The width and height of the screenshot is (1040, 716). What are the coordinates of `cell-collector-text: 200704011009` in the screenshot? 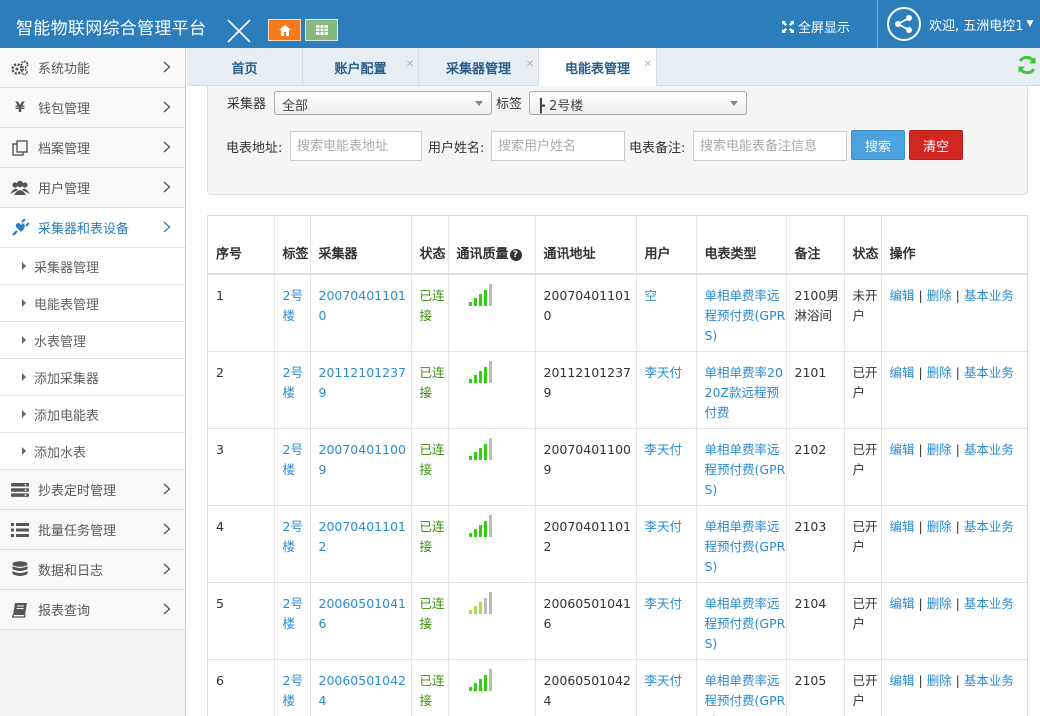 It's located at (362, 459).